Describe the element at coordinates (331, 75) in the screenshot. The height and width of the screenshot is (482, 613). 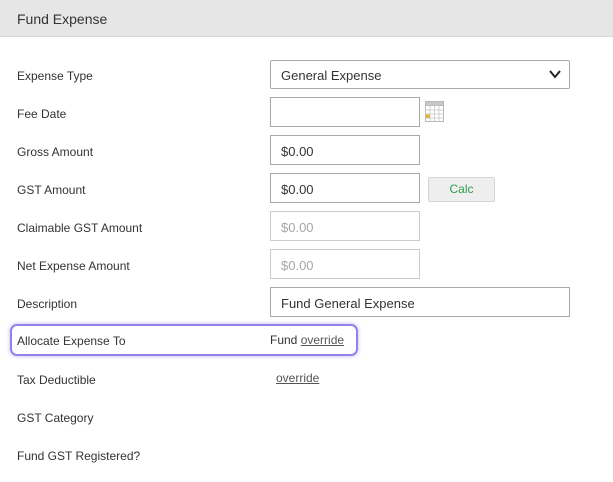
I see `expense-type-value: General Expense` at that location.